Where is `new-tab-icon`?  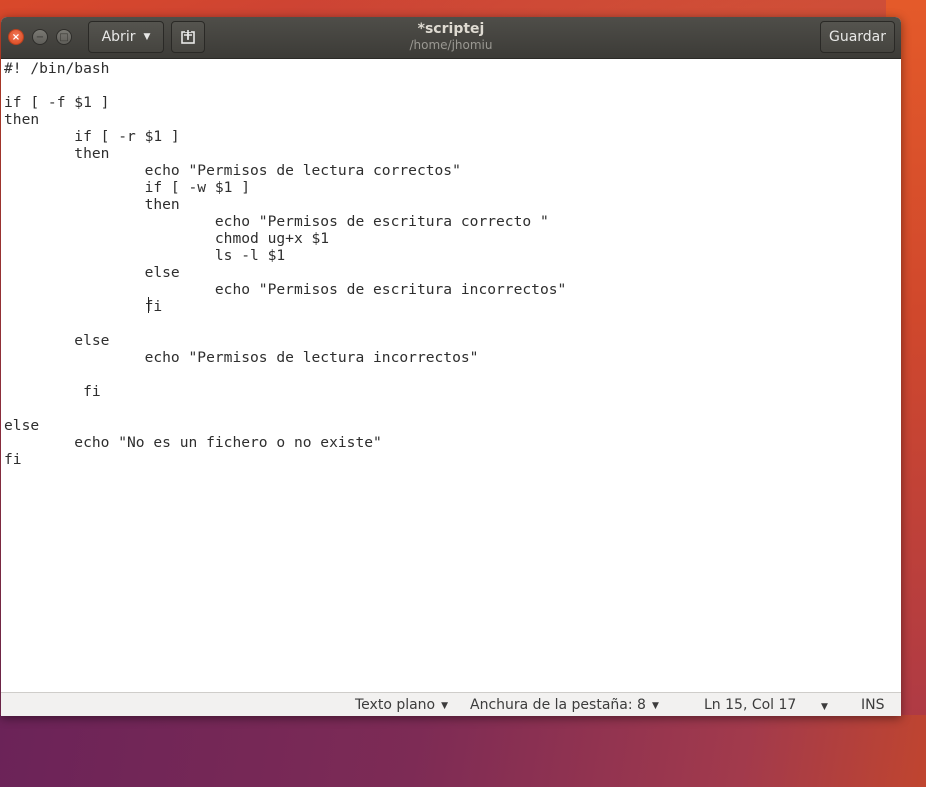 new-tab-icon is located at coordinates (188, 37).